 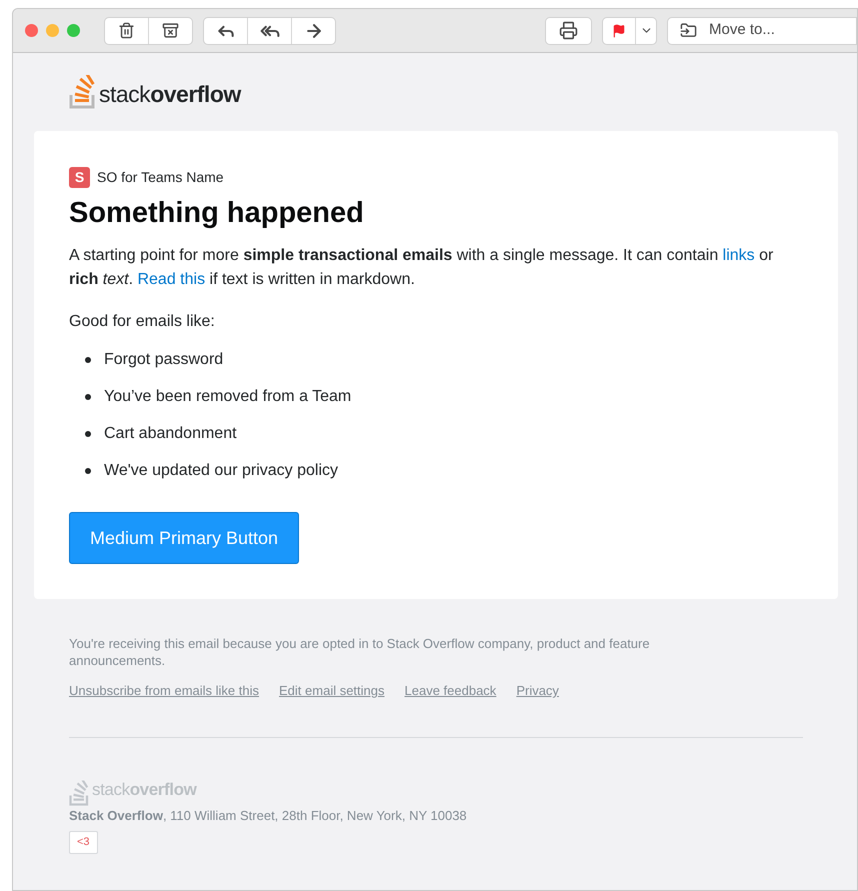 I want to click on footer-link: Leave feedback, so click(x=450, y=690).